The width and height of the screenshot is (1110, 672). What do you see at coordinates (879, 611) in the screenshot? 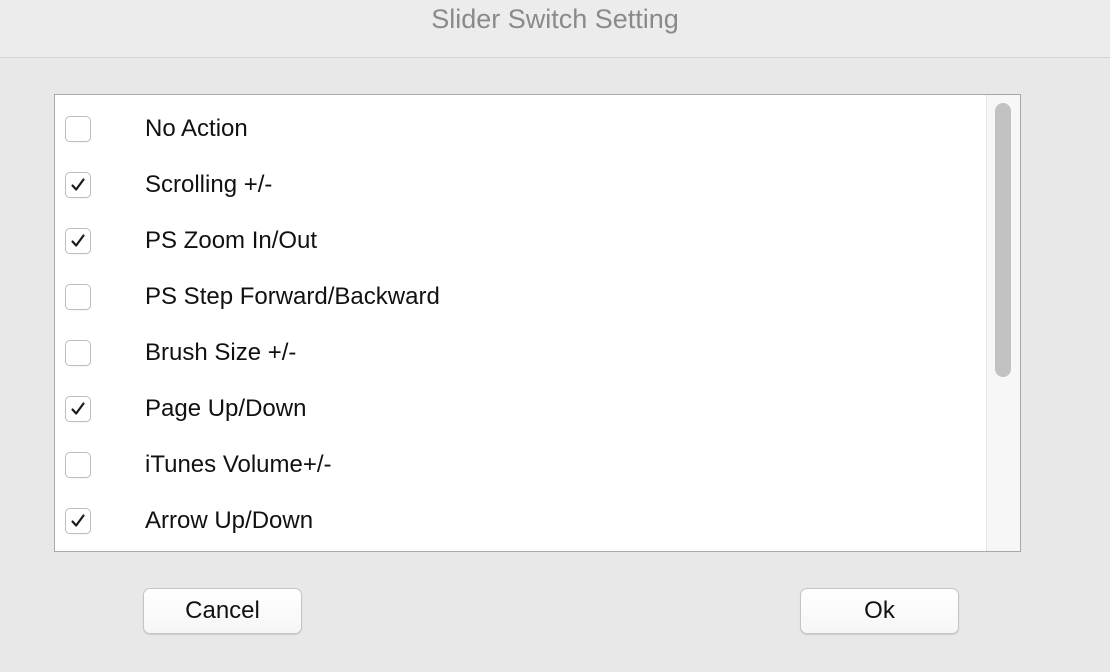
I see `ok-button: Ok` at bounding box center [879, 611].